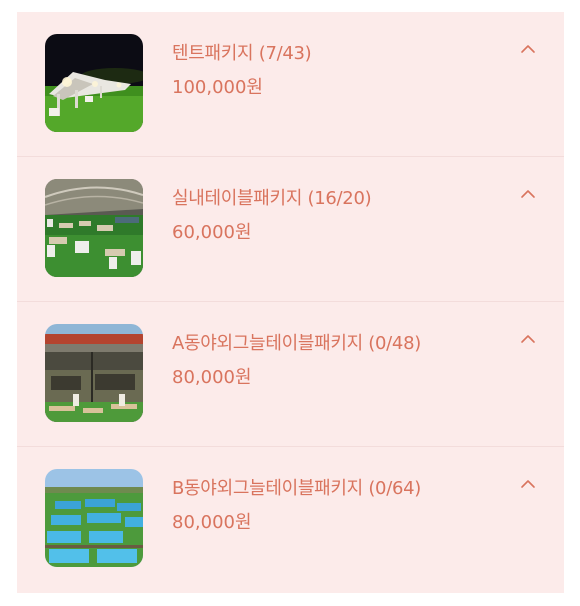 This screenshot has width=580, height=606. I want to click on a-outdoor-shade-package-thumbnail, so click(94, 373).